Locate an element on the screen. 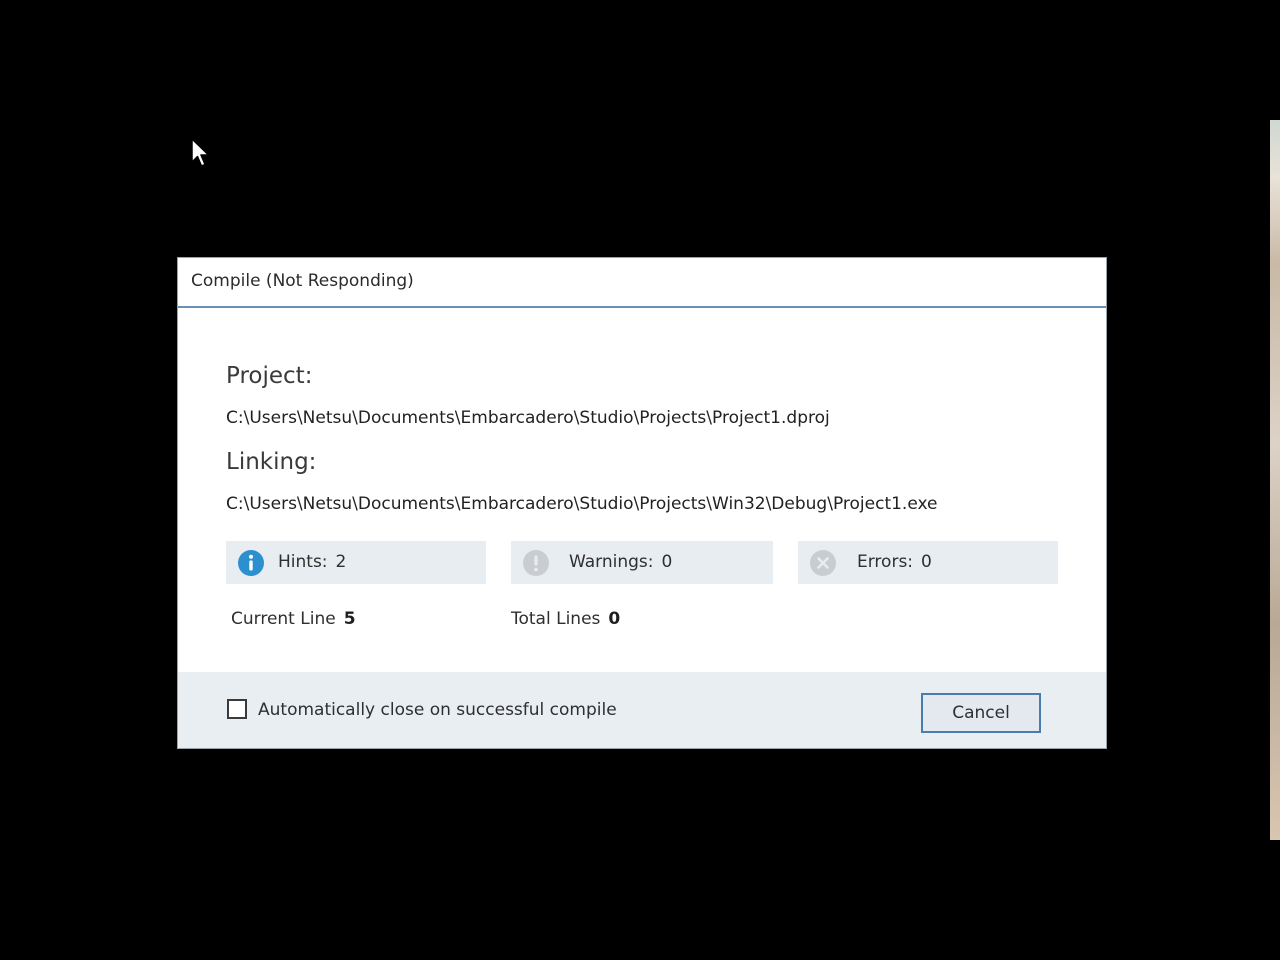 The height and width of the screenshot is (960, 1280). warnings-panel: Warnings: 0 is located at coordinates (642, 562).